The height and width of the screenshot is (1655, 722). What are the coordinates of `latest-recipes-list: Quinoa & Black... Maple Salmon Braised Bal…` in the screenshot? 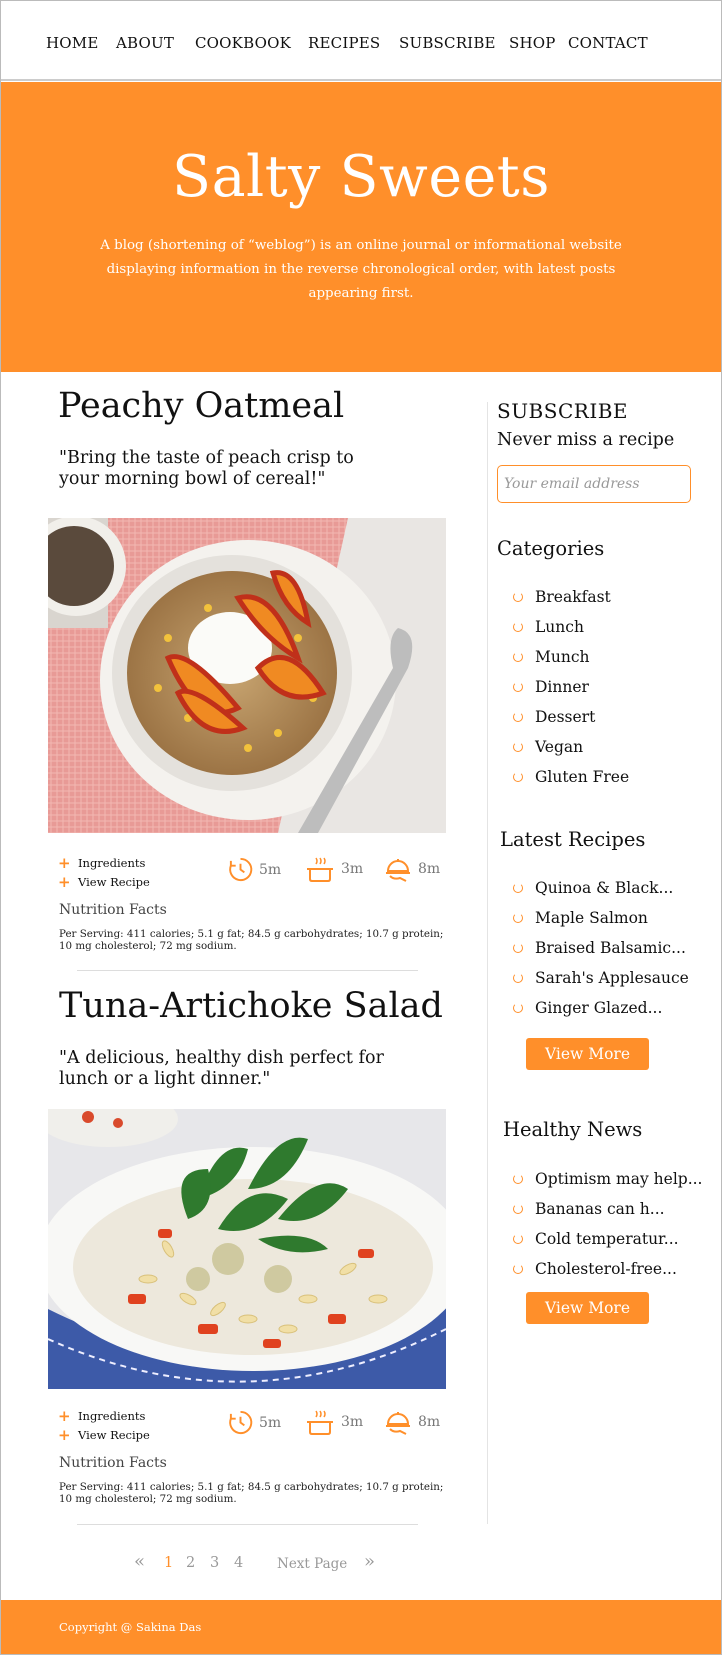 It's located at (600, 948).